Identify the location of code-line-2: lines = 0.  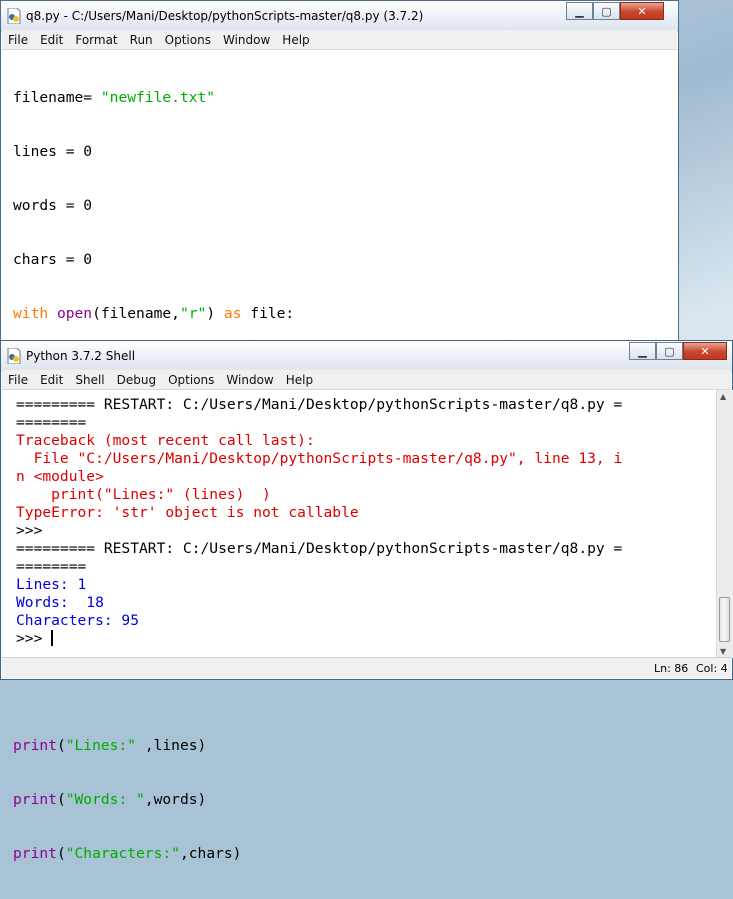
(53, 151).